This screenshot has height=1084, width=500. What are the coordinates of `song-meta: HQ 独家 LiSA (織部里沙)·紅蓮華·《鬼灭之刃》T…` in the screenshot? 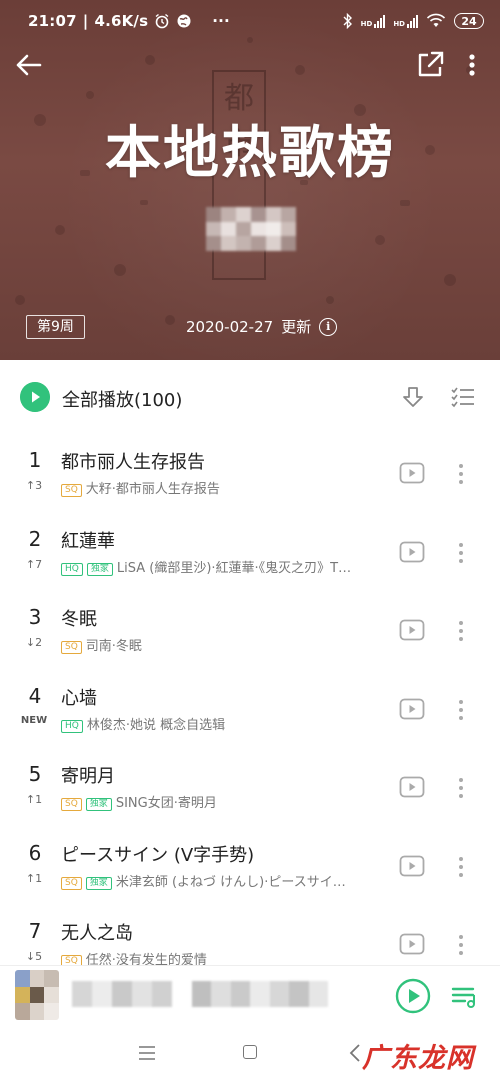 It's located at (228, 566).